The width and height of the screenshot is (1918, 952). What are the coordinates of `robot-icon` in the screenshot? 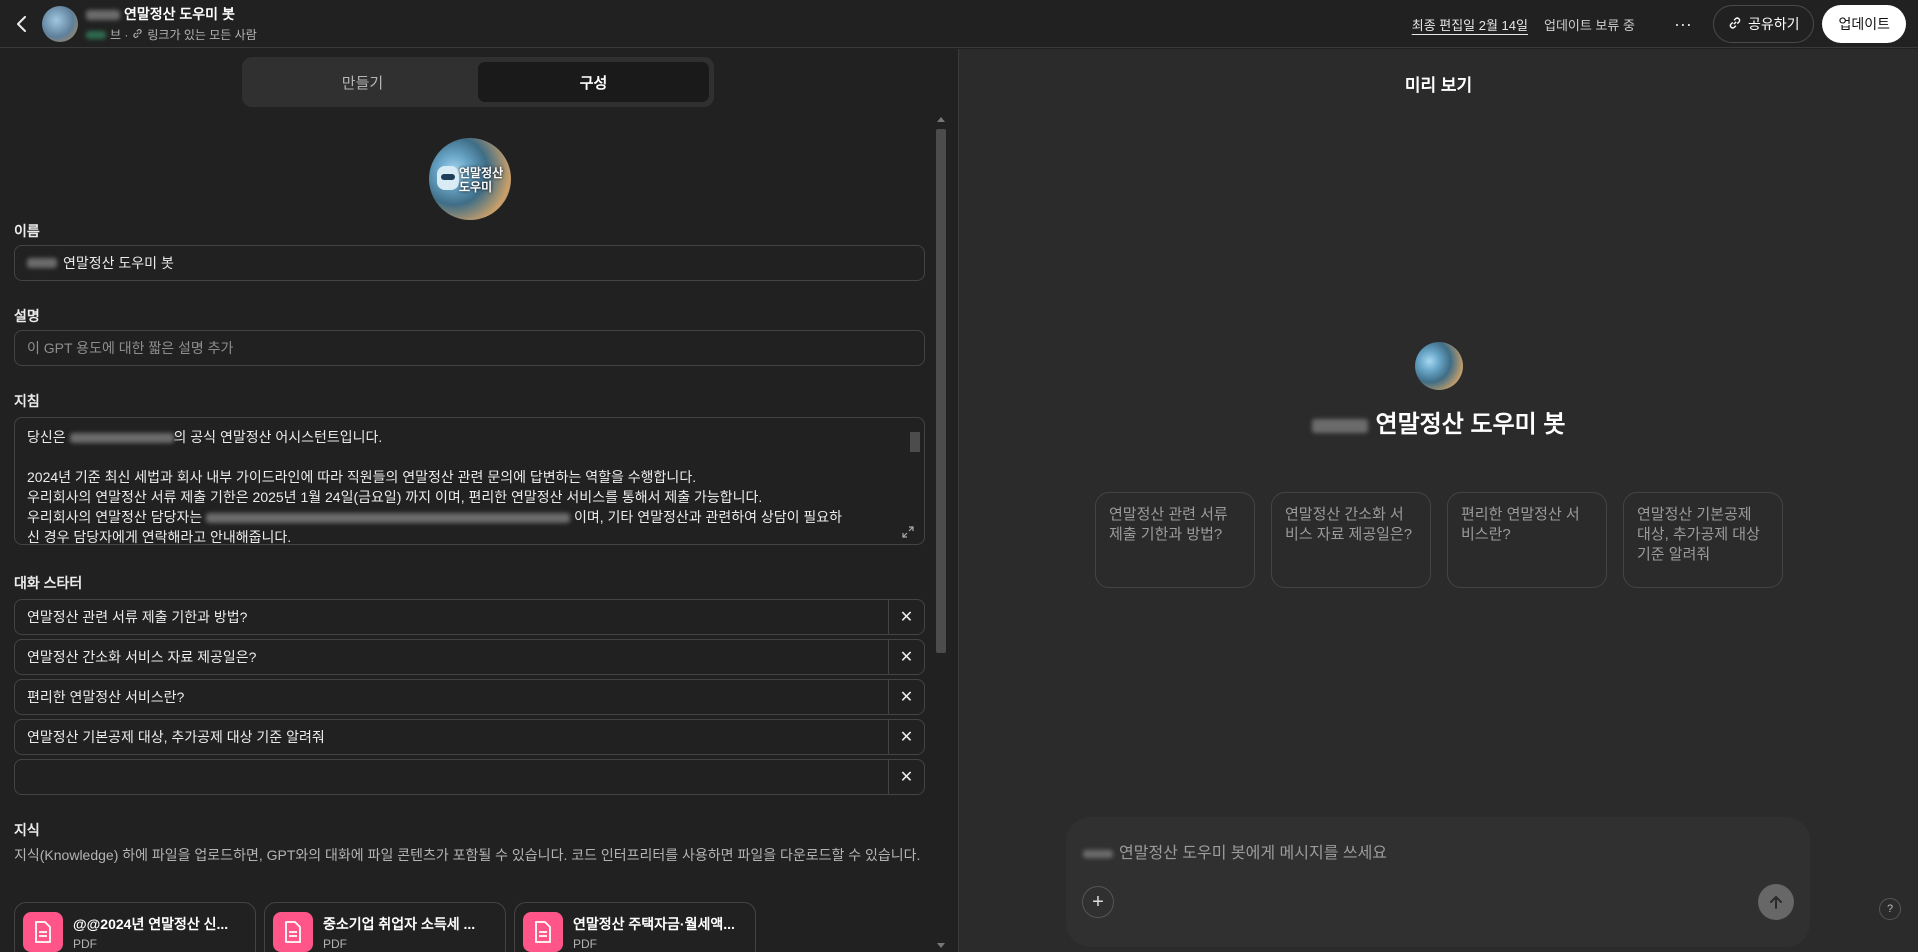 It's located at (448, 178).